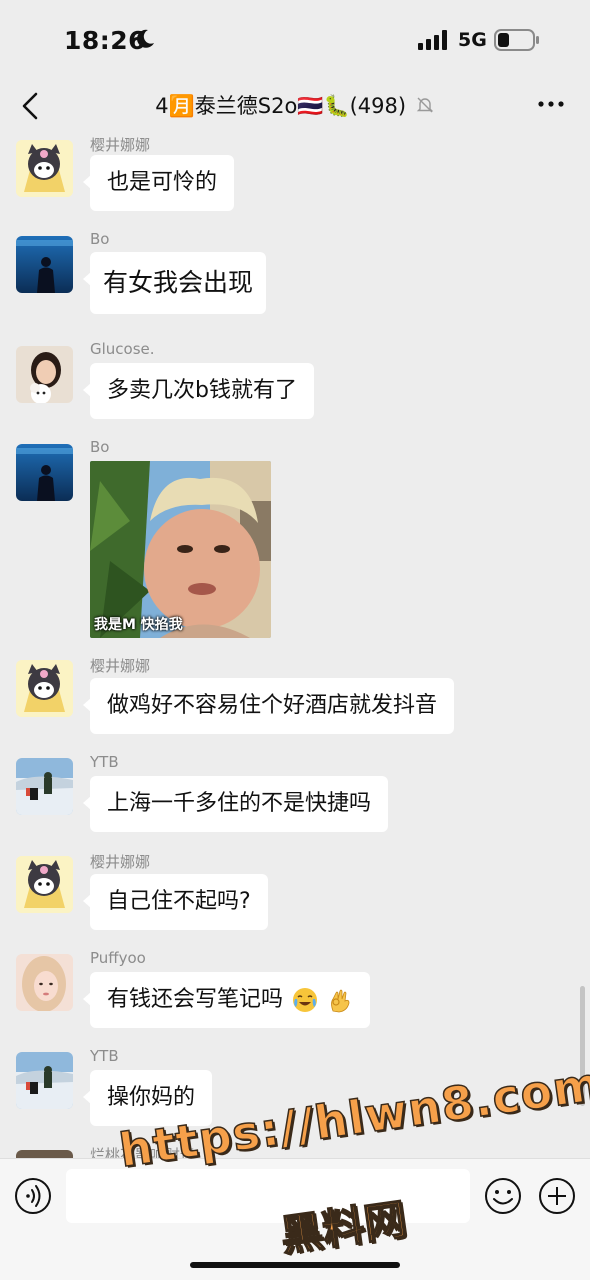 The image size is (590, 1280). Describe the element at coordinates (202, 390) in the screenshot. I see `message-text: 多卖几次b钱就有了` at that location.